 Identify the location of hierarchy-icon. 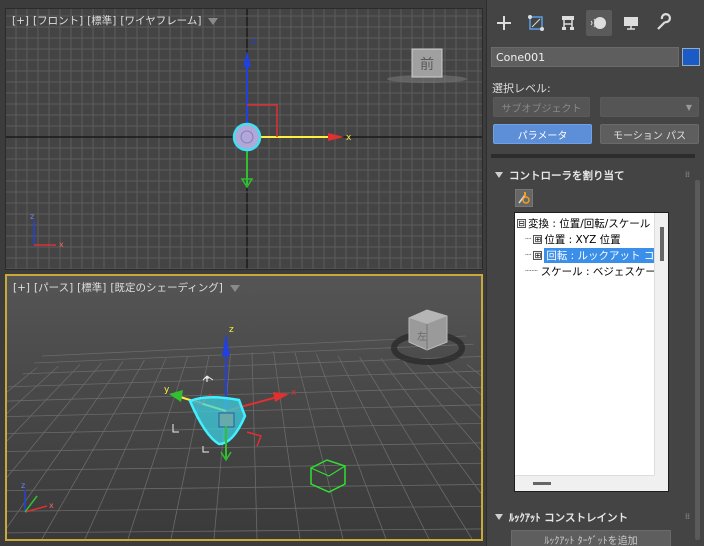
(568, 23).